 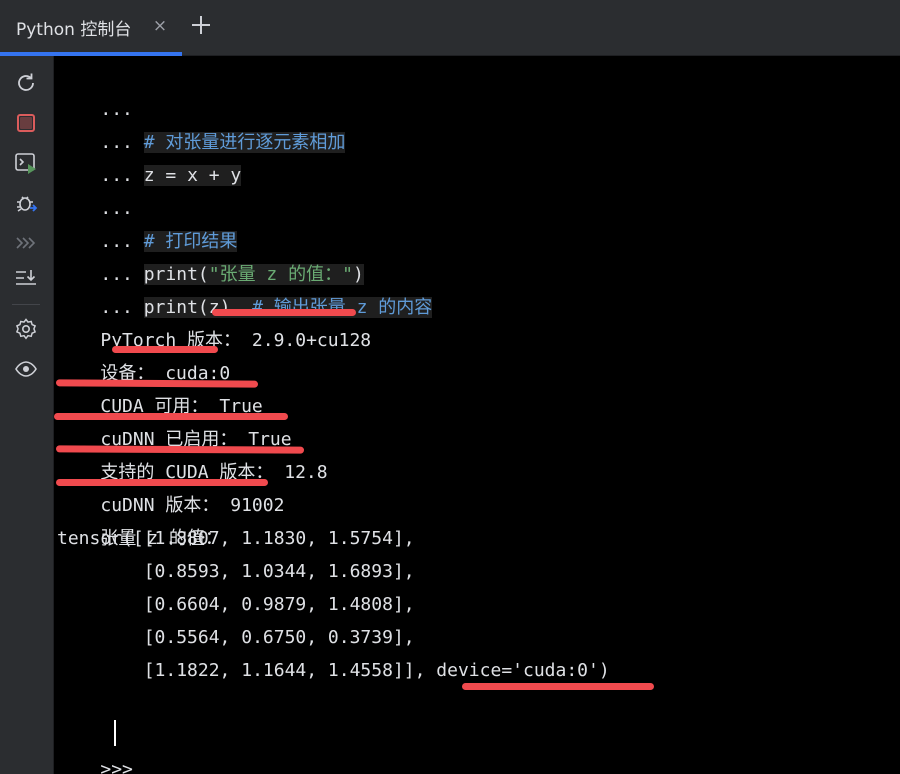 I want to click on console-toolbar, so click(x=27, y=415).